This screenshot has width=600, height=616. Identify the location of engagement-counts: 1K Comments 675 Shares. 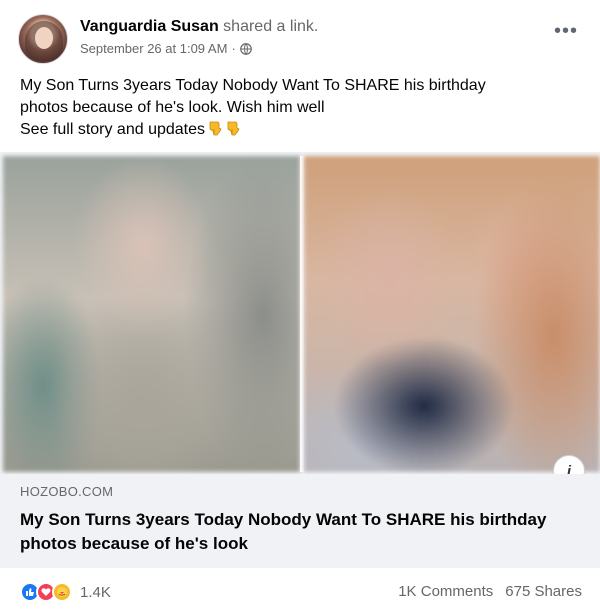
(490, 591).